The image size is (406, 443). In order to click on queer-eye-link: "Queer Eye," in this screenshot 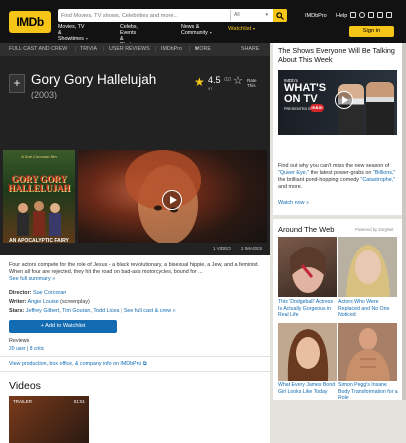, I will do `click(293, 173)`.